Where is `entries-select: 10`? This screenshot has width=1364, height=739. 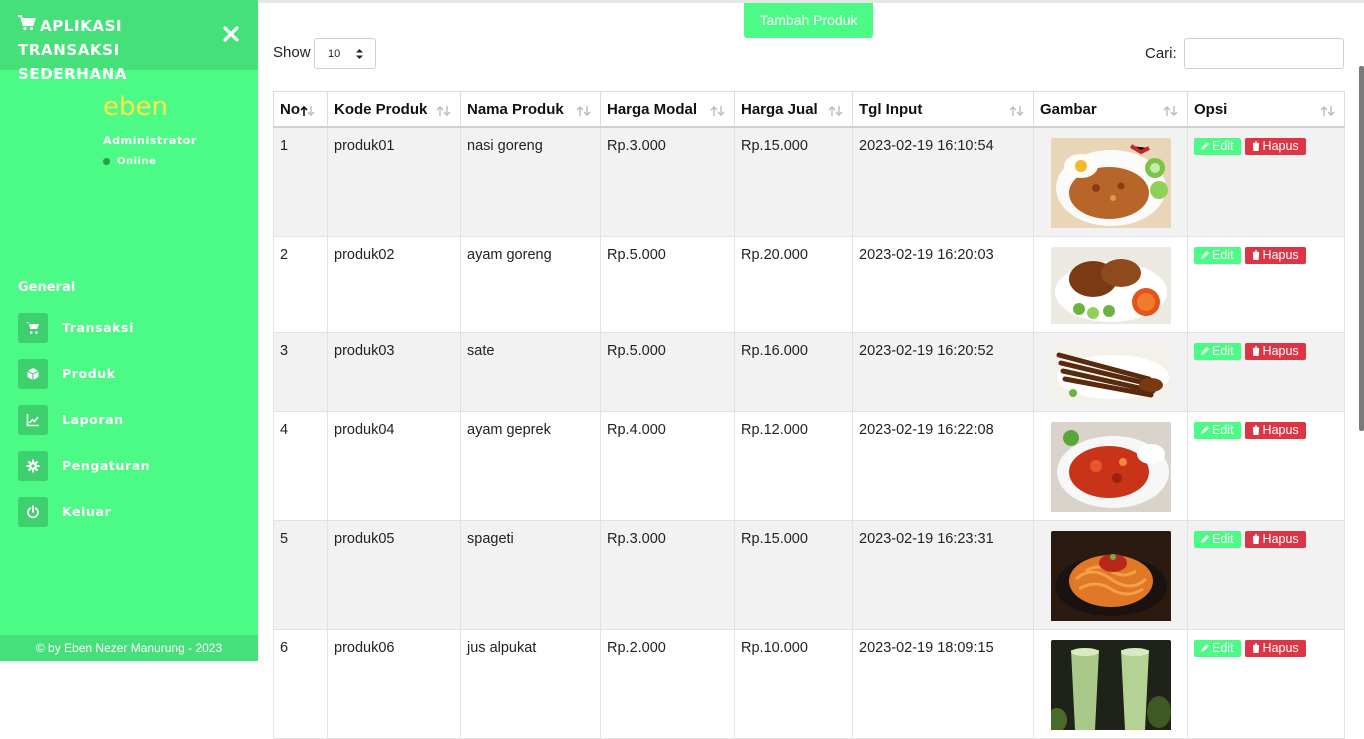 entries-select: 10 is located at coordinates (345, 53).